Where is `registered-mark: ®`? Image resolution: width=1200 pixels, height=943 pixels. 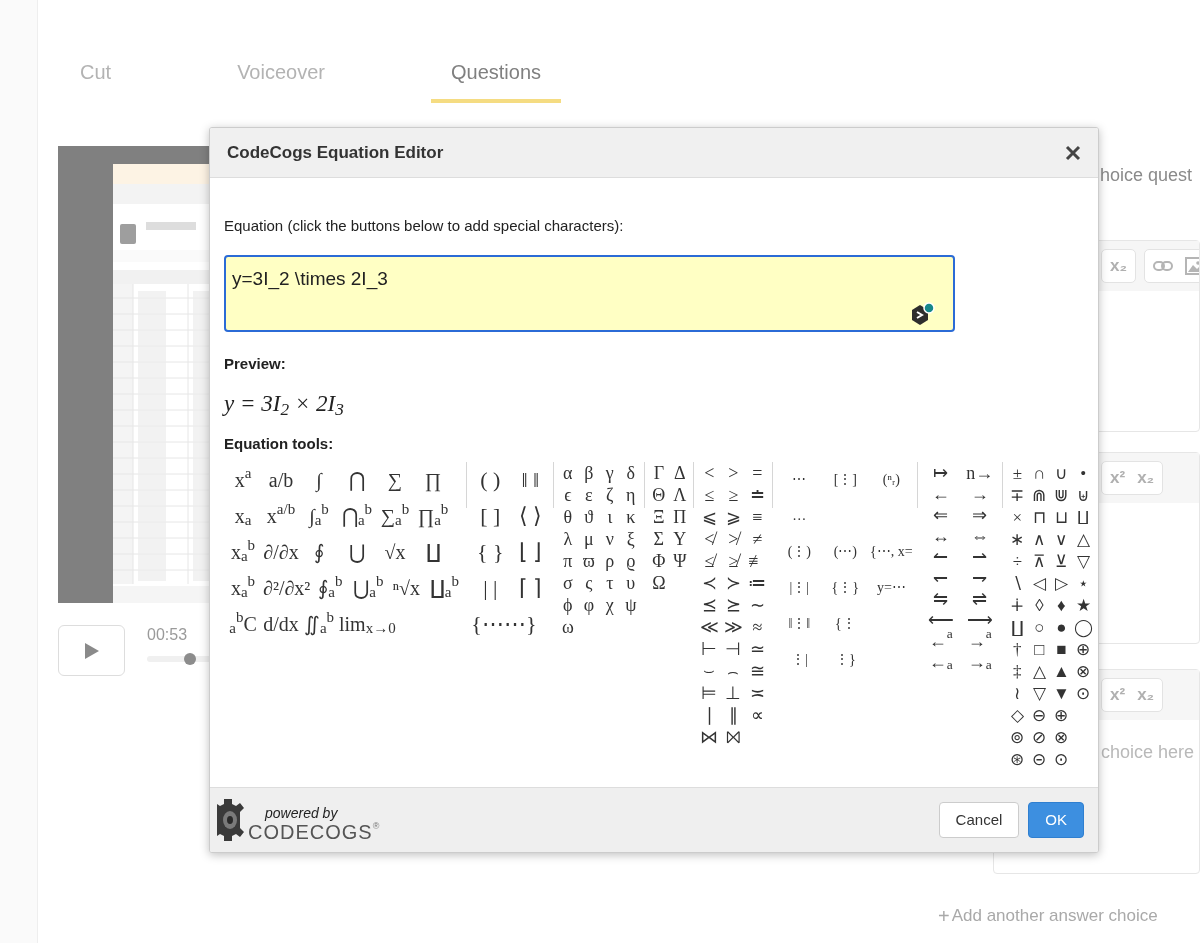
registered-mark: ® is located at coordinates (376, 826).